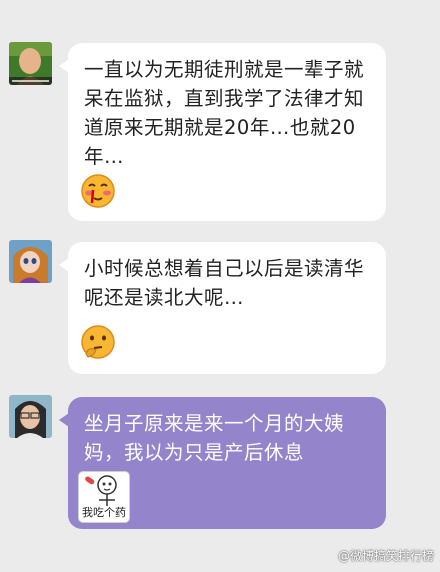 The width and height of the screenshot is (440, 572). I want to click on woman-avatar-icon, so click(30, 416).